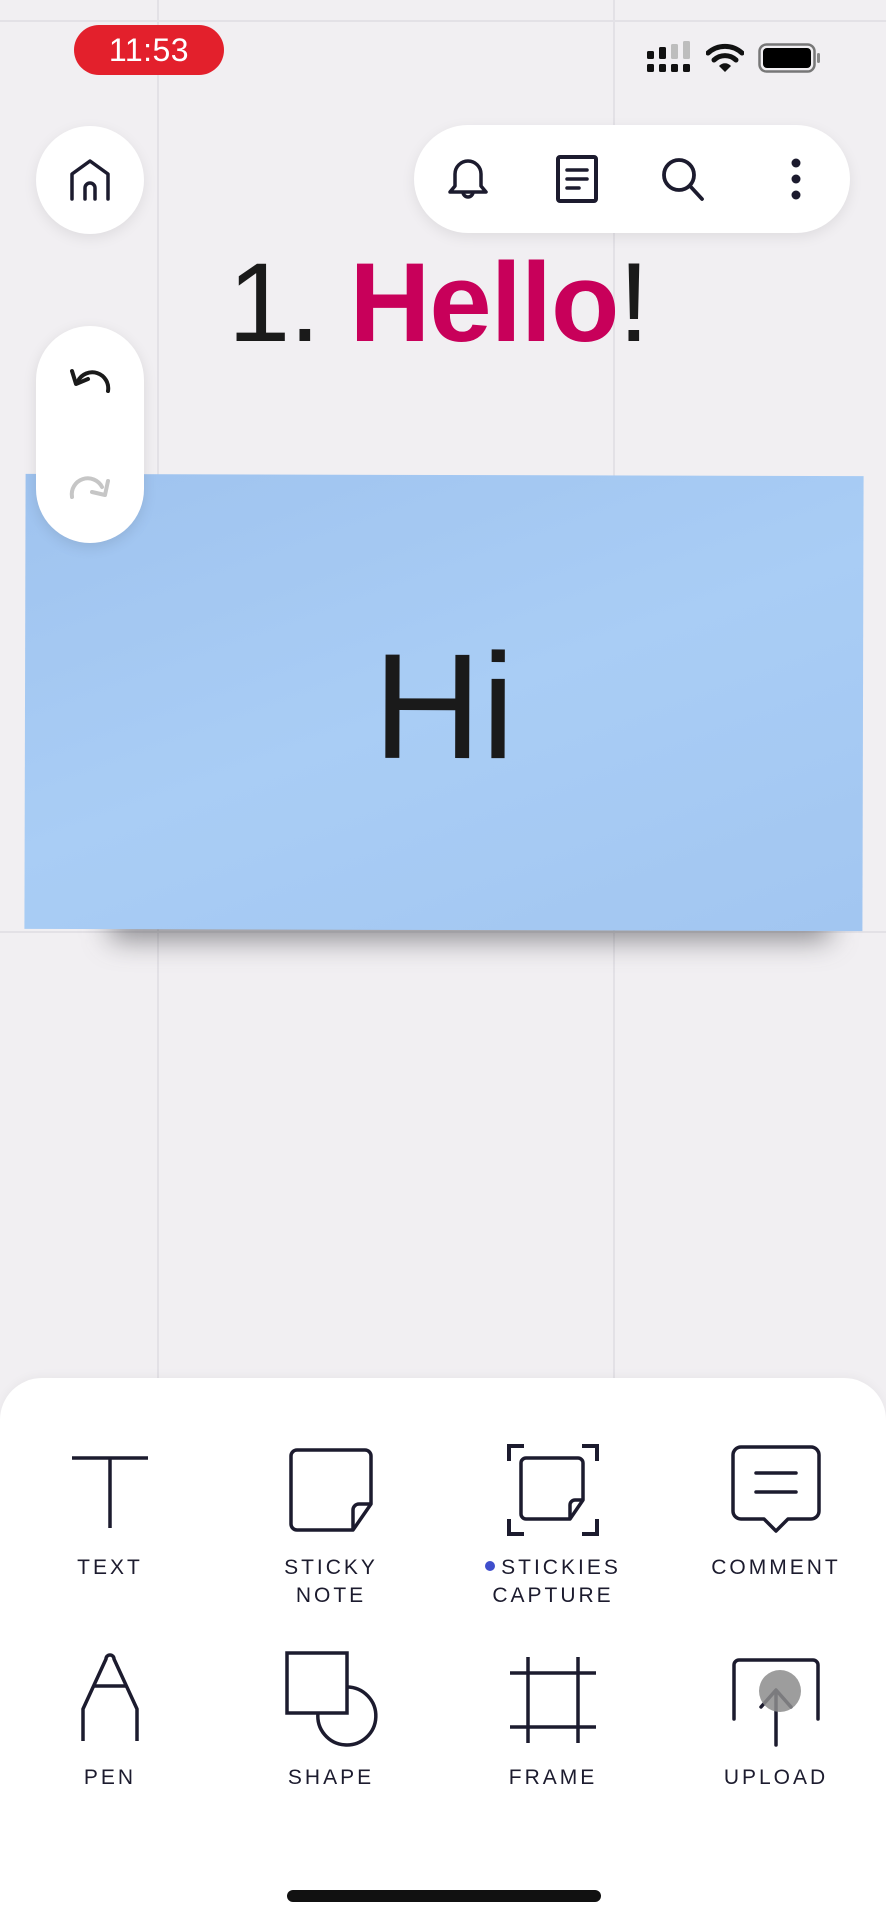 The width and height of the screenshot is (886, 1920). I want to click on tool-comment: COMMENT, so click(776, 1511).